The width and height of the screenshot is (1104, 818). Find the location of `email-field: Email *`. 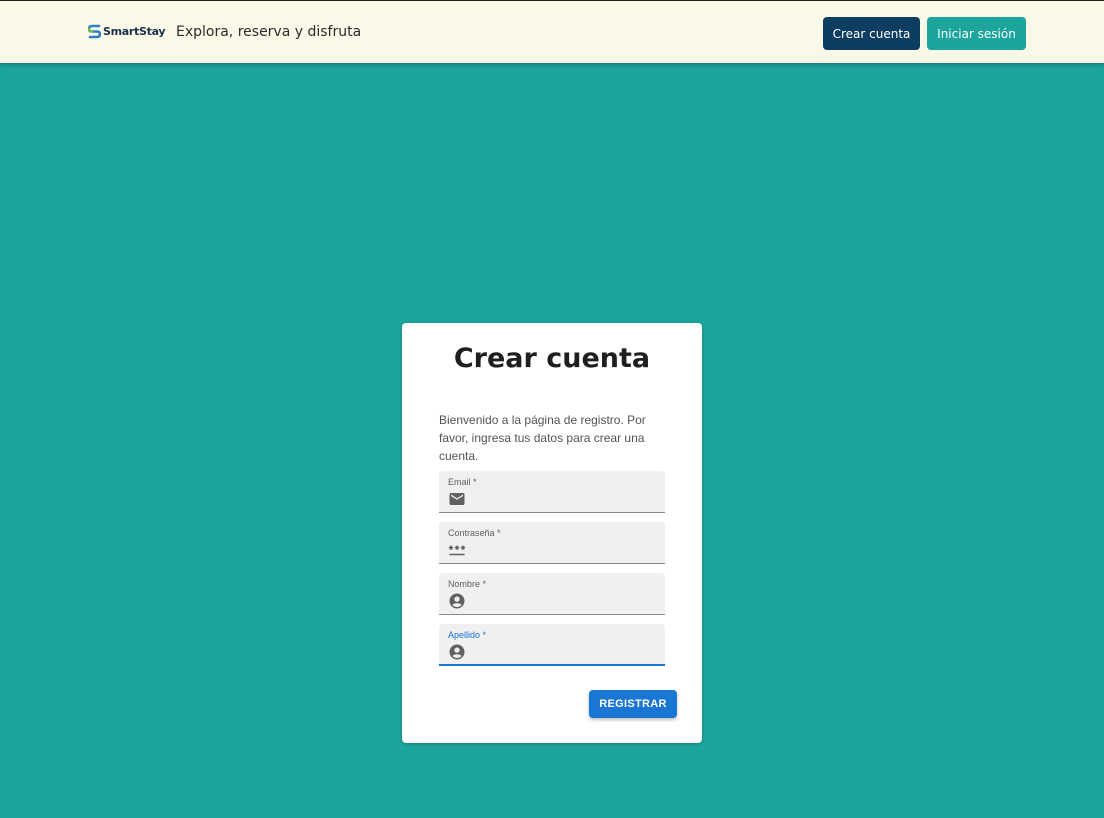

email-field: Email * is located at coordinates (552, 492).